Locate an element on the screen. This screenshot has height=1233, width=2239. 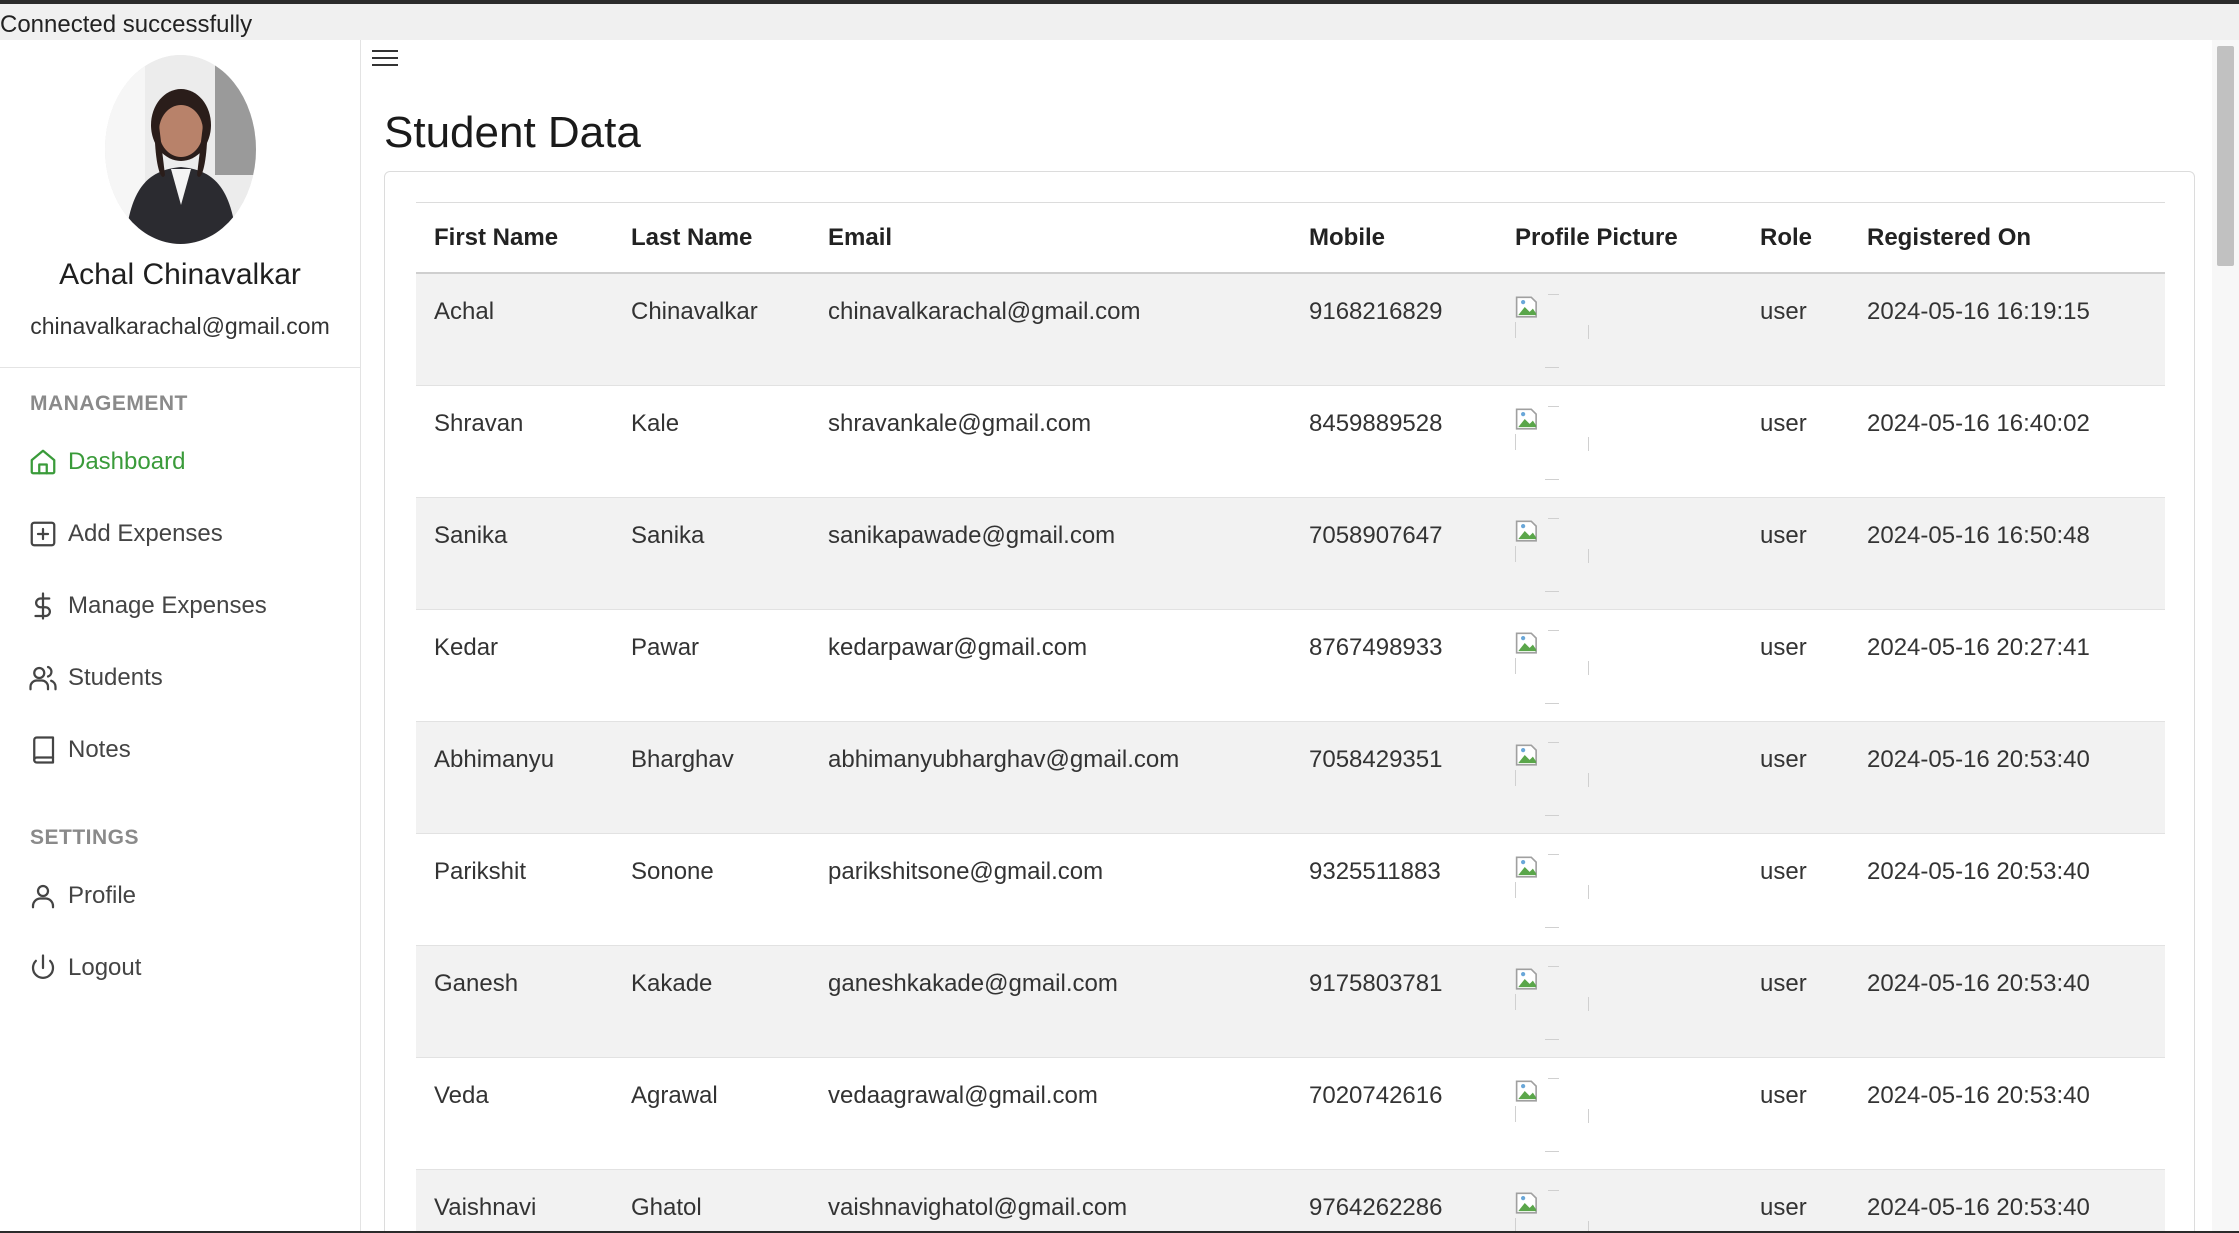
column-header-role: Role is located at coordinates (1795, 238).